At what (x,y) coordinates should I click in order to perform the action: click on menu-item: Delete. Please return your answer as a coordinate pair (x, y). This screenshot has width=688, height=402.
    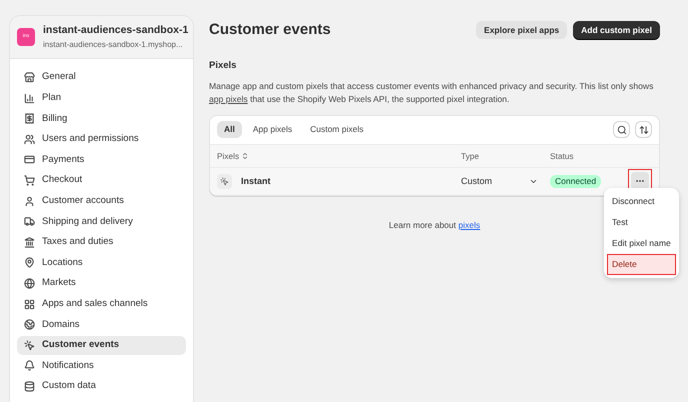
    Looking at the image, I should click on (641, 264).